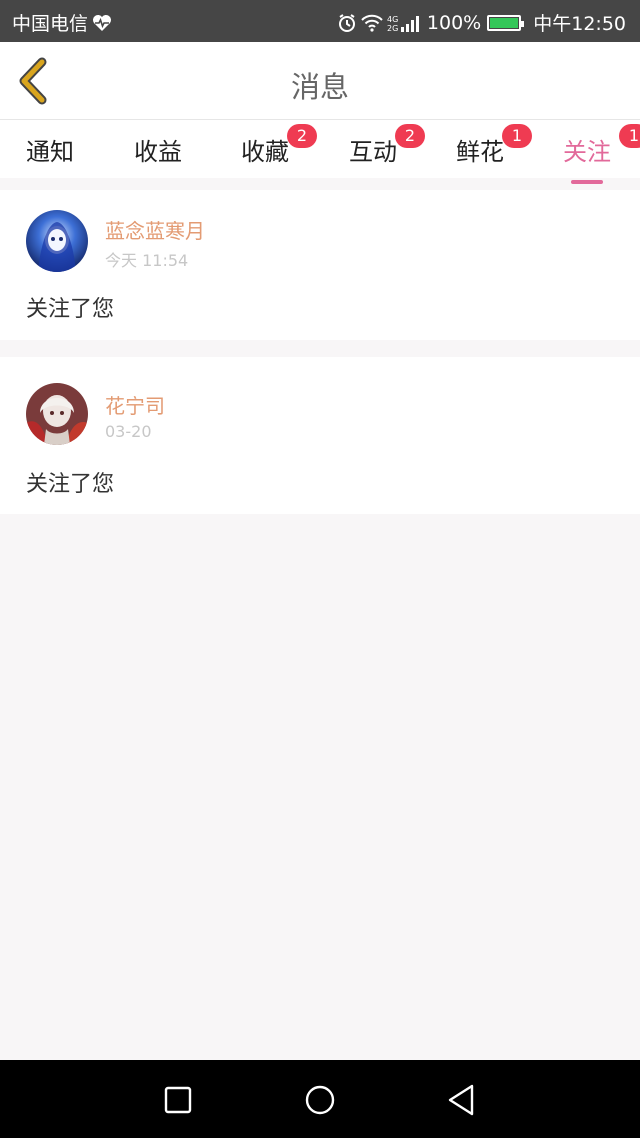 This screenshot has height=1138, width=640. I want to click on tab-flowers: 鲜花 1, so click(494, 145).